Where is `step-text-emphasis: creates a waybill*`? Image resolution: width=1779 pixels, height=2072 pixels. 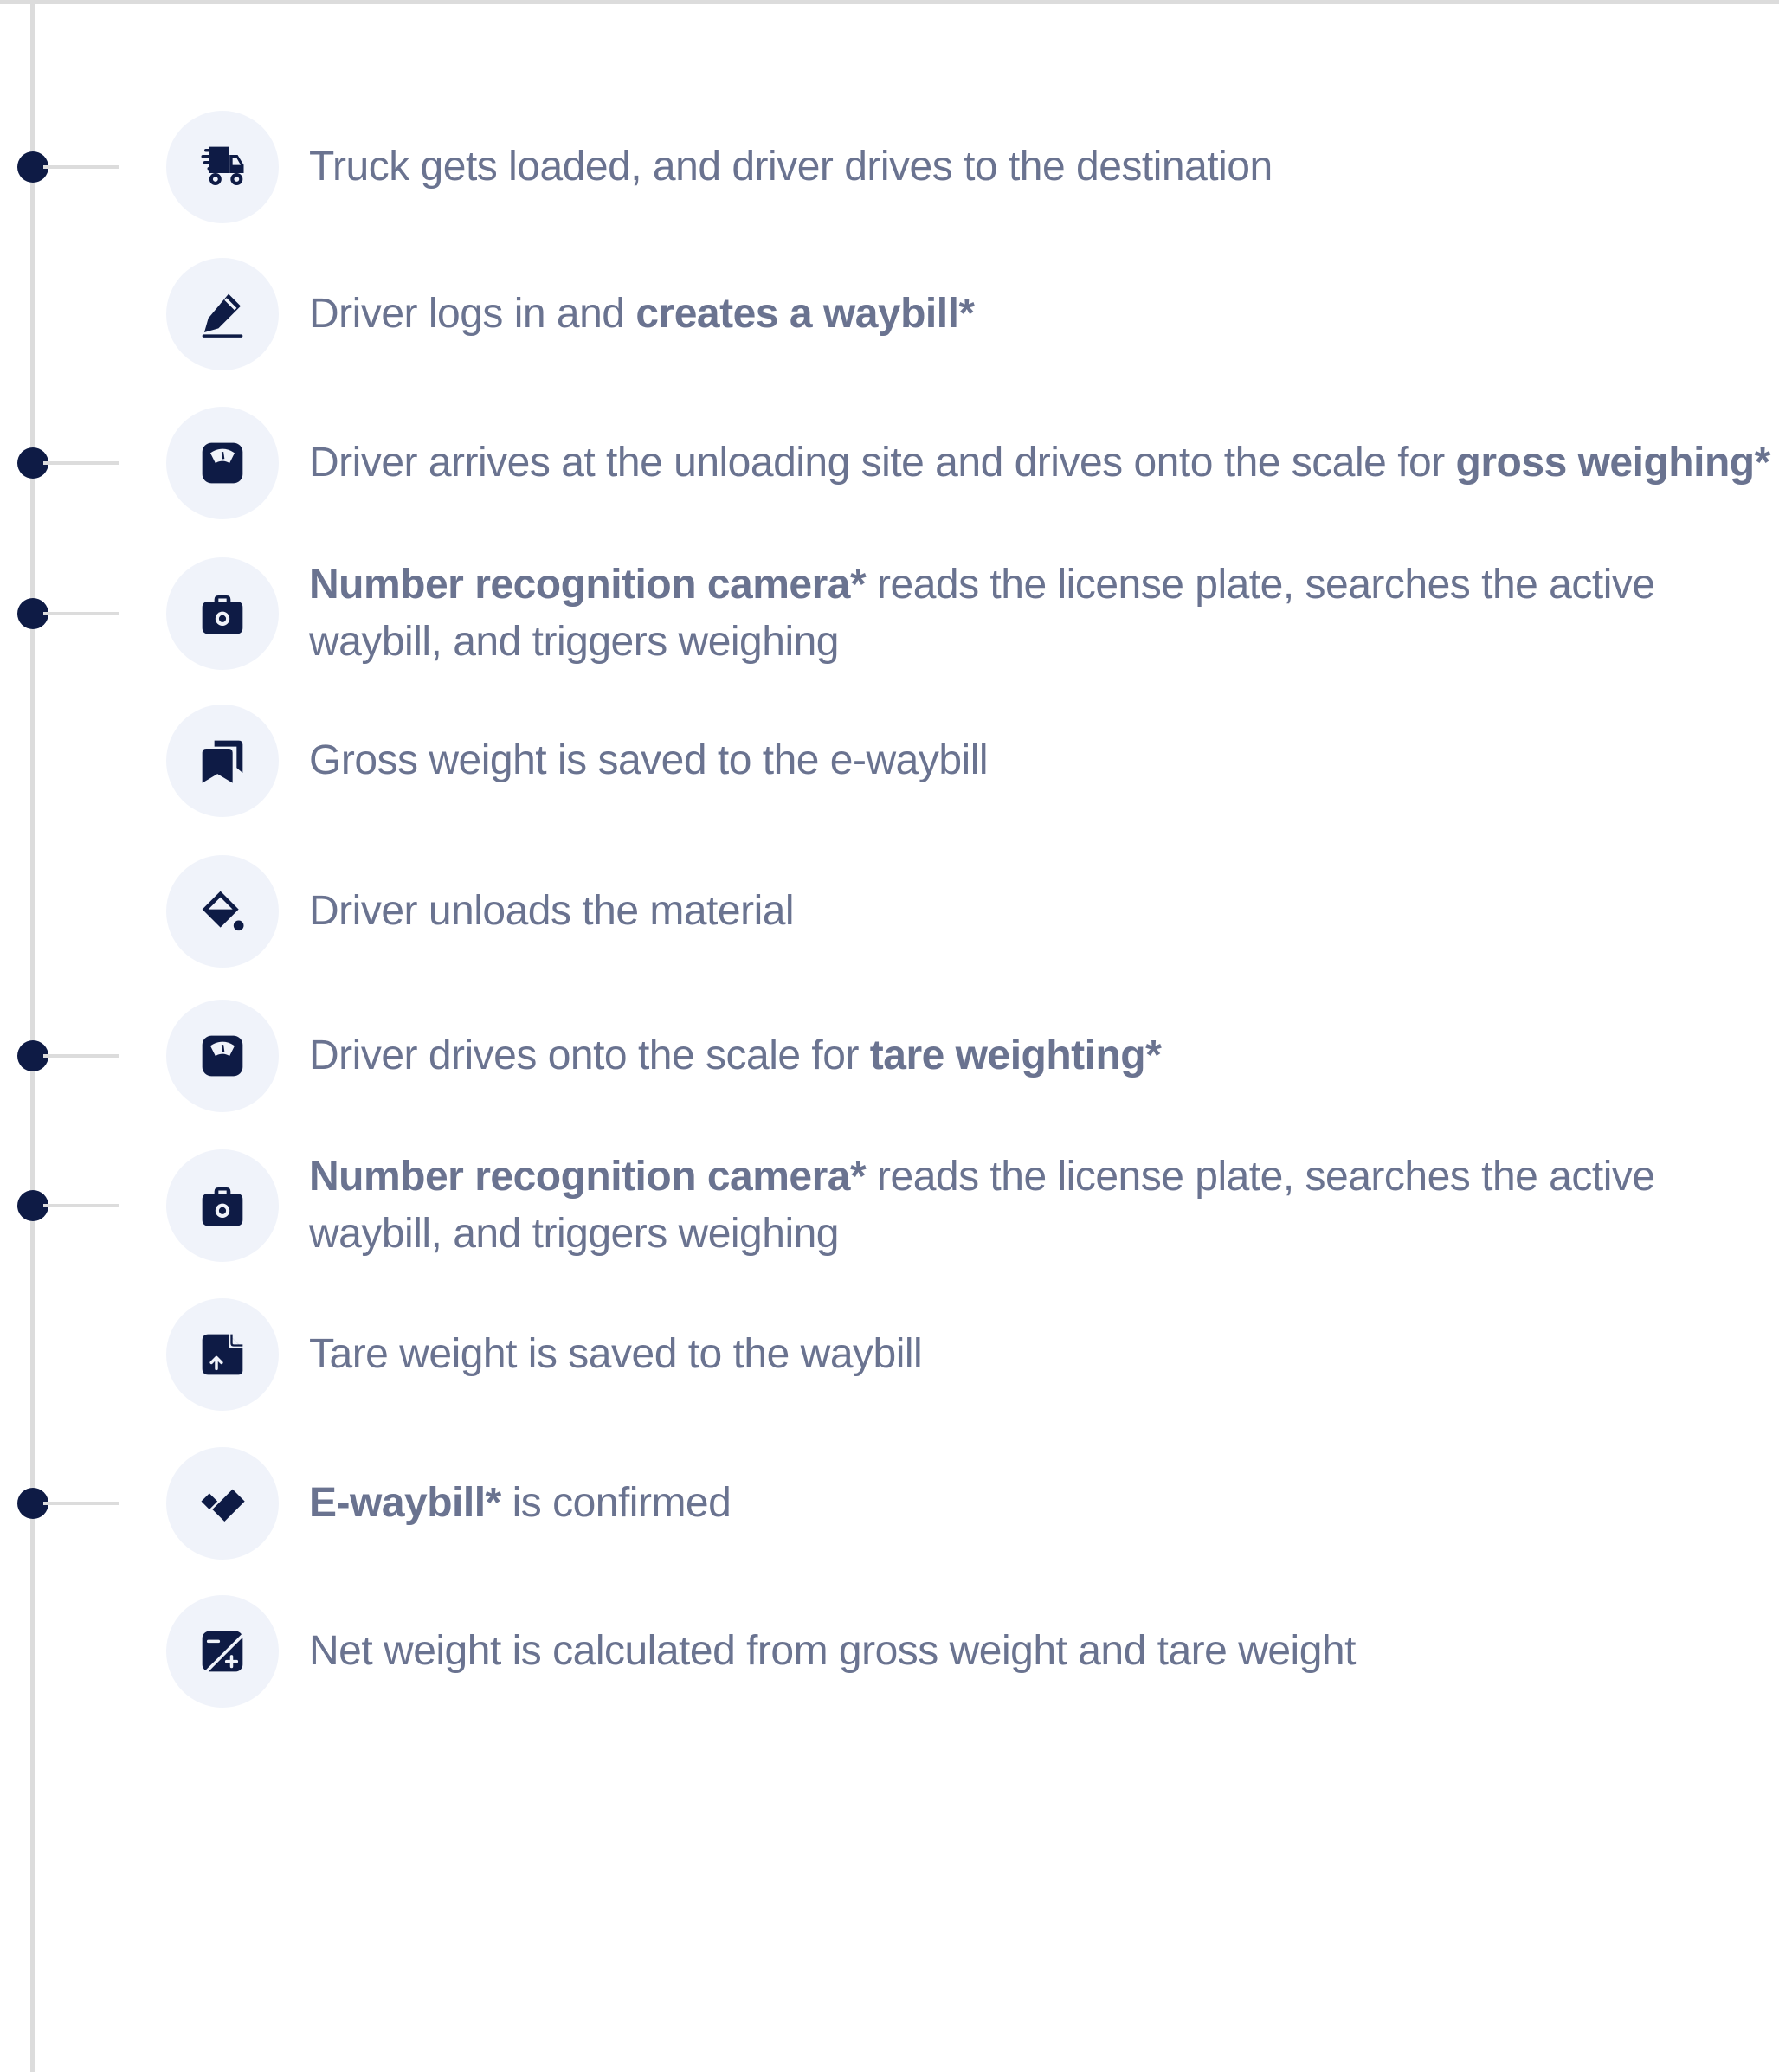 step-text-emphasis: creates a waybill* is located at coordinates (805, 314).